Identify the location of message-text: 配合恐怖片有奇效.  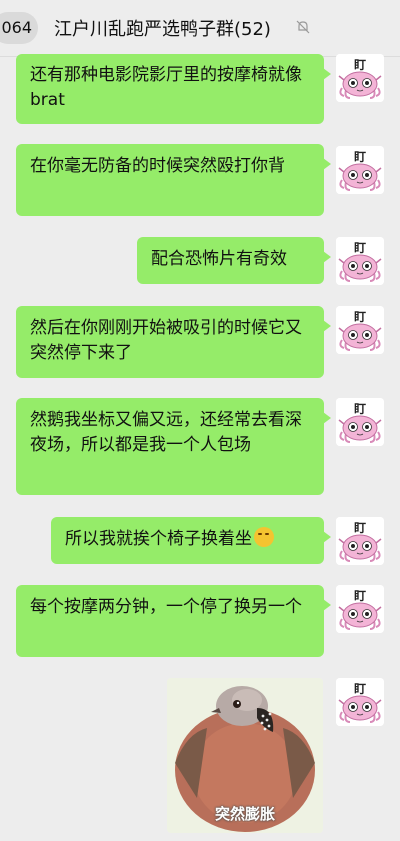
(219, 259).